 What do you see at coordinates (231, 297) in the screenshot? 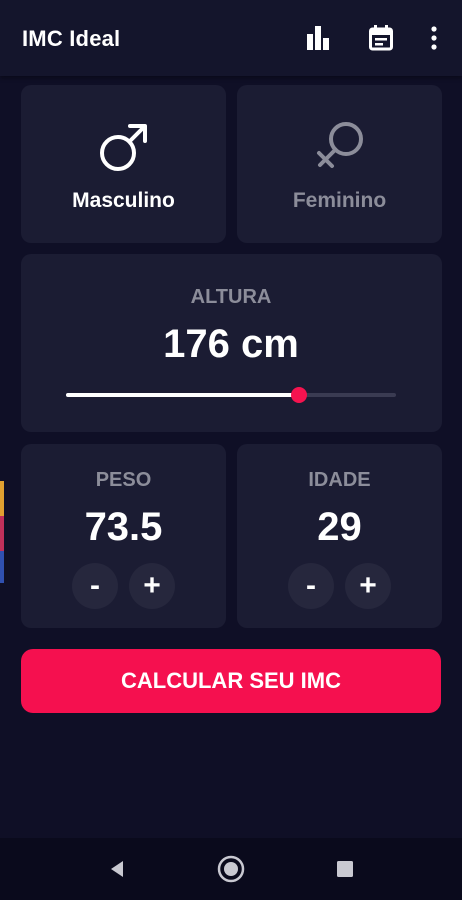
I see `height-label: ALTURA` at bounding box center [231, 297].